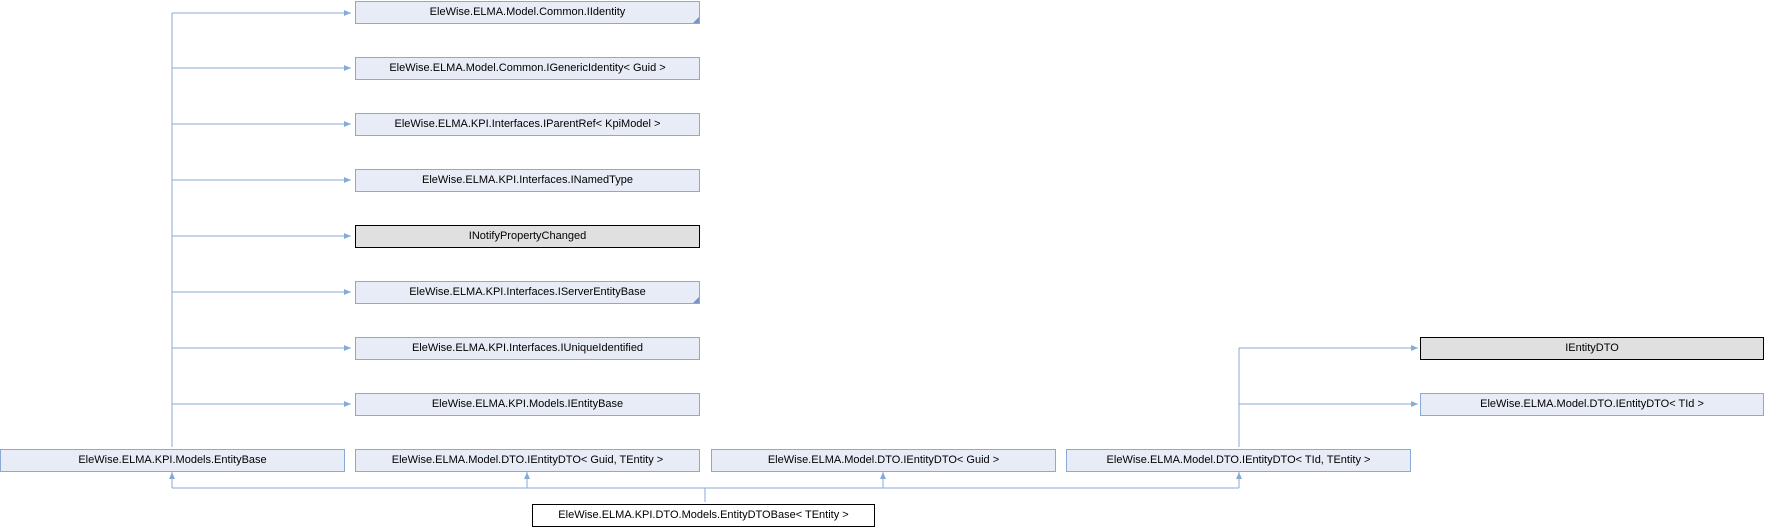 This screenshot has height=528, width=1765. I want to click on class-node-iidentity: EleWise.ELMA.Model.Common.IIdentity, so click(527, 12).